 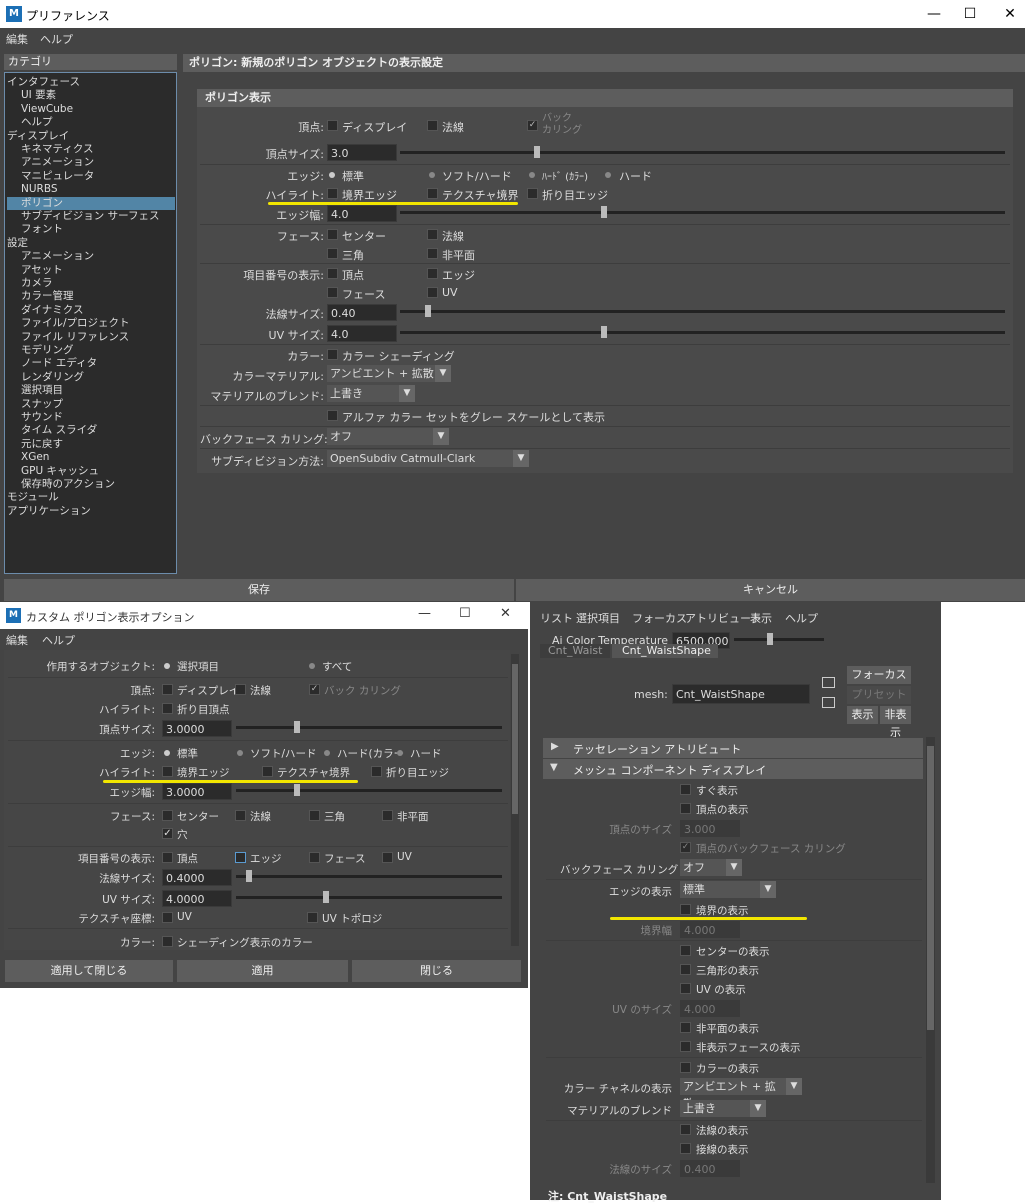 I want to click on edge-width-field: 4.0, so click(x=362, y=213).